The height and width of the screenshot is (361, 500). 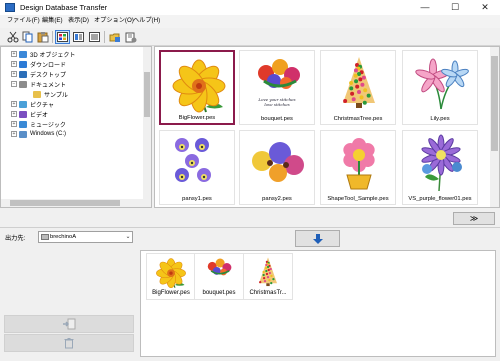 I want to click on design-thumbnail: pansy1.pes, so click(x=197, y=167).